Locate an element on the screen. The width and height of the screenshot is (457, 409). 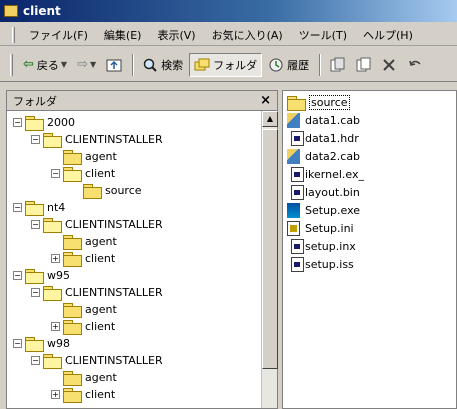
tree-node: source is located at coordinates (106, 190).